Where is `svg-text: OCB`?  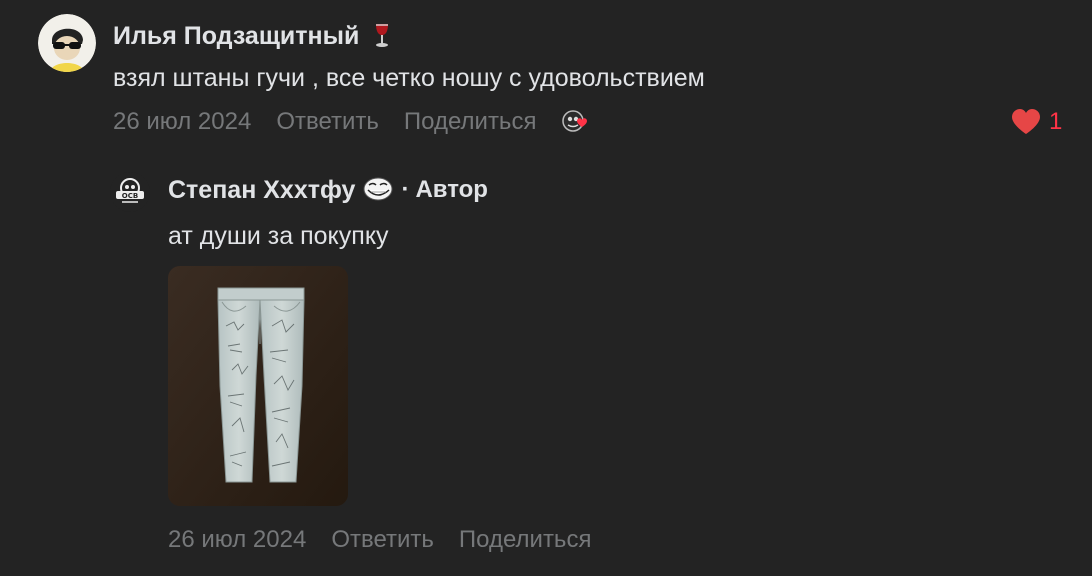
svg-text: OCB is located at coordinates (130, 196).